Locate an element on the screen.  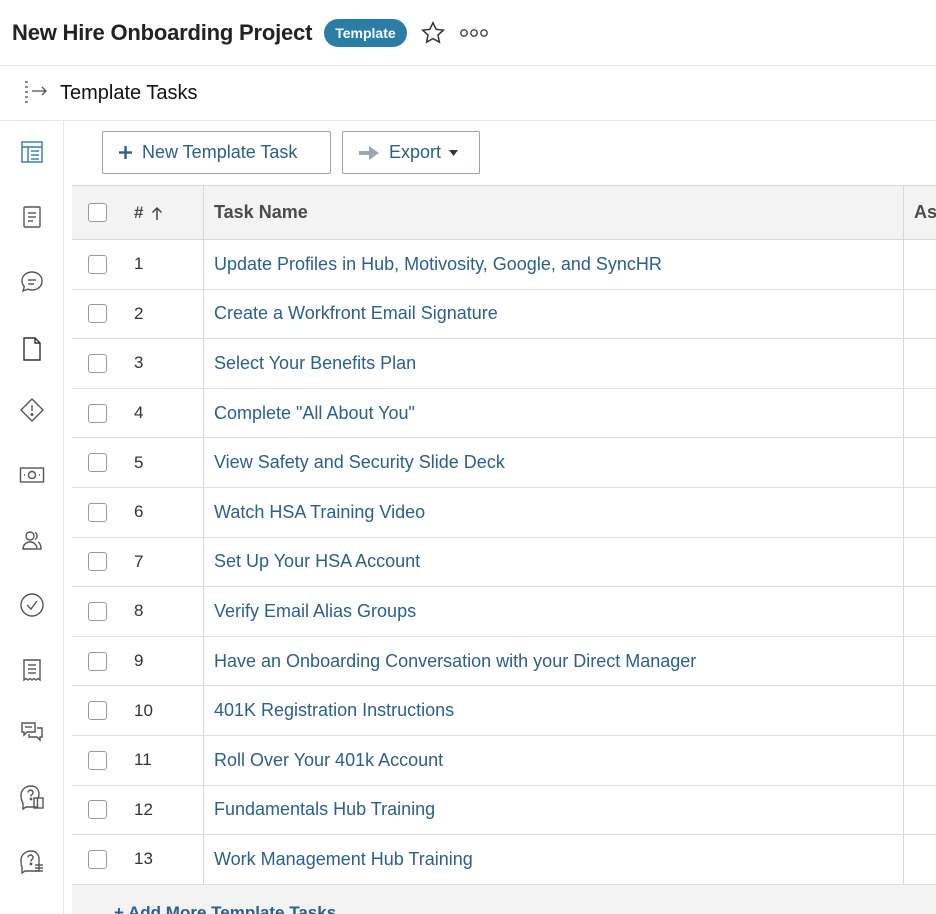
task-number: 13 is located at coordinates (163, 859).